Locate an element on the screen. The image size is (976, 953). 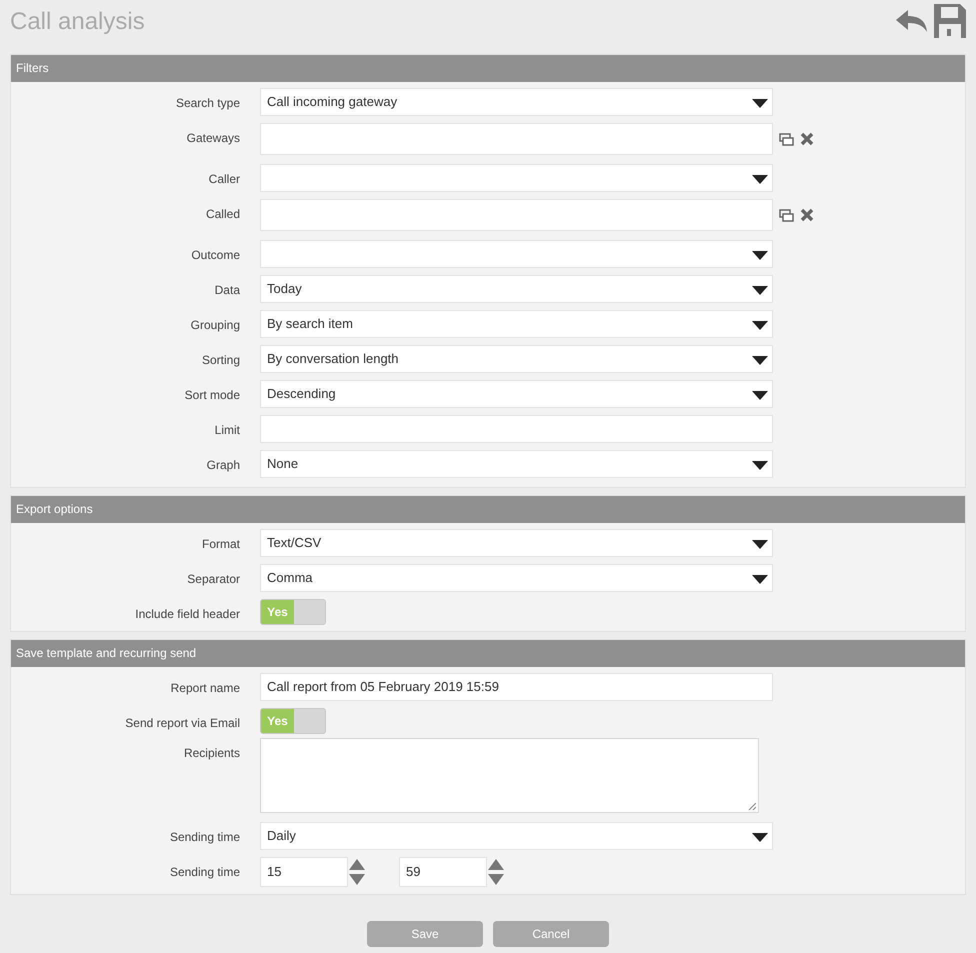
field-label: Search type is located at coordinates (208, 103).